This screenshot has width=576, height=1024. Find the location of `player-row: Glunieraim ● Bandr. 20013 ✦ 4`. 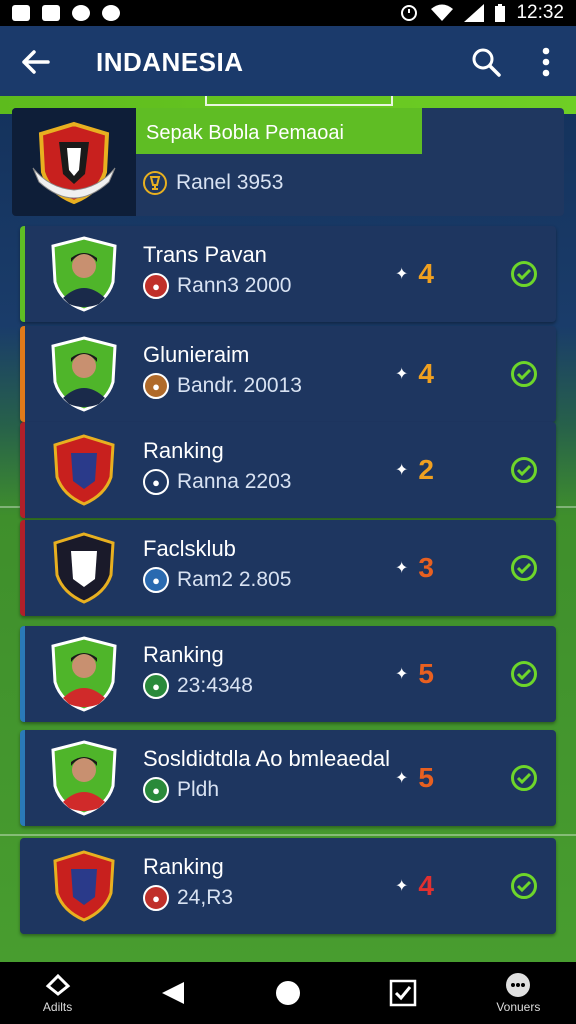

player-row: Glunieraim ● Bandr. 20013 ✦ 4 is located at coordinates (288, 374).